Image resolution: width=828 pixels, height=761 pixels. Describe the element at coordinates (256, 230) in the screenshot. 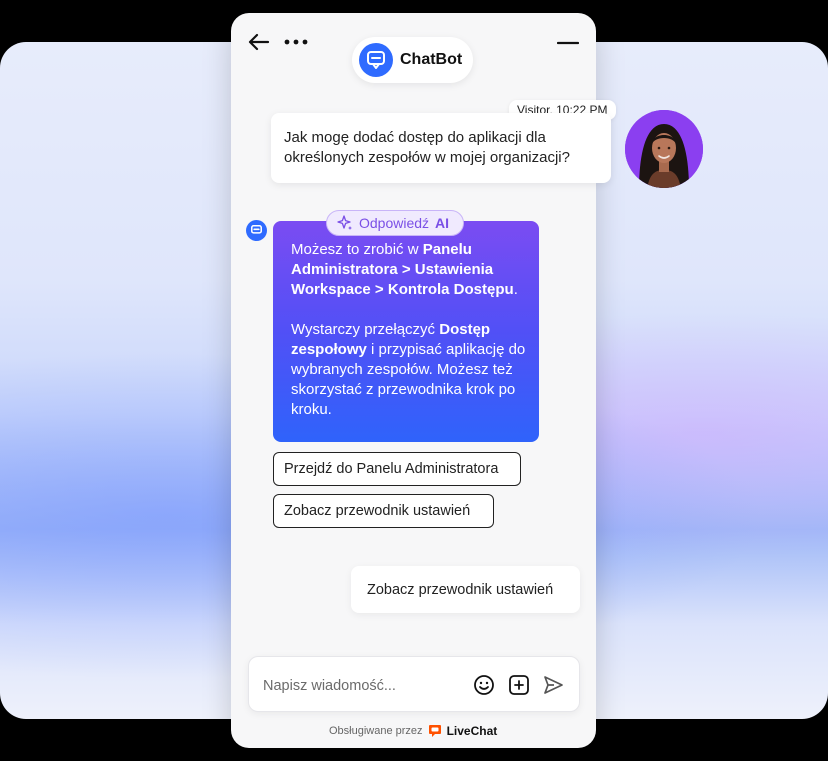

I see `chatbot-mini-icon` at that location.